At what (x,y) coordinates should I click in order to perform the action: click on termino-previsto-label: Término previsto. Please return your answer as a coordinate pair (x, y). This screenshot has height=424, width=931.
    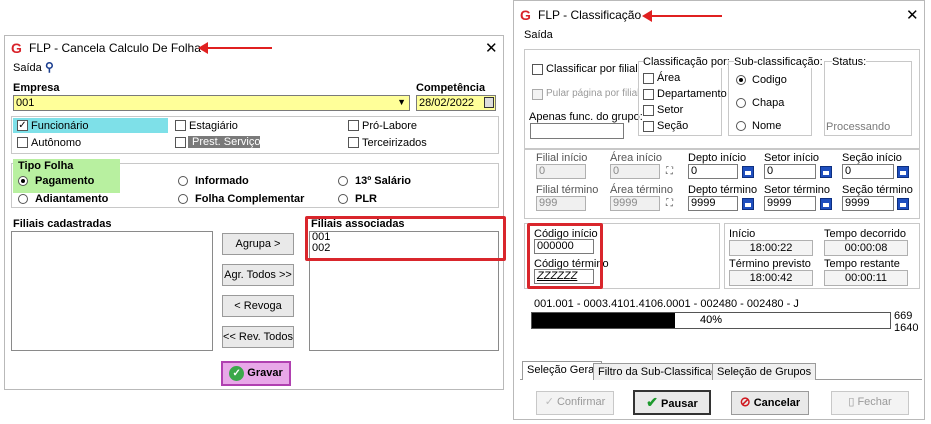
    Looking at the image, I should click on (770, 264).